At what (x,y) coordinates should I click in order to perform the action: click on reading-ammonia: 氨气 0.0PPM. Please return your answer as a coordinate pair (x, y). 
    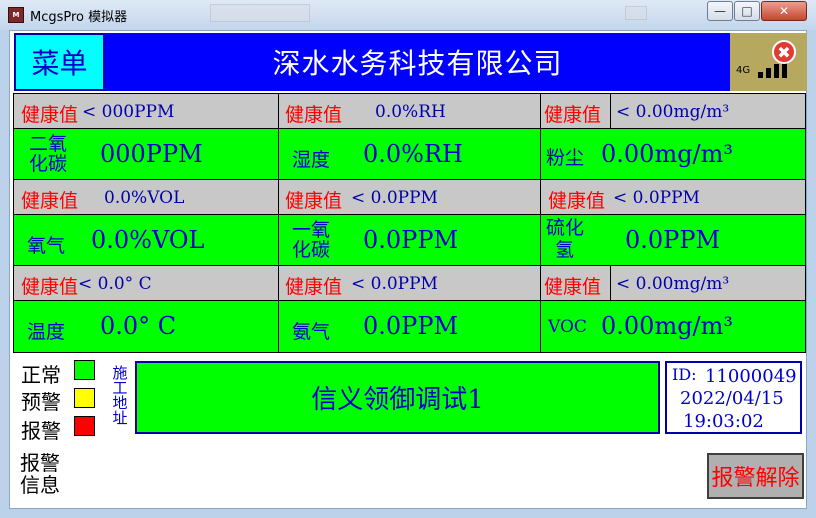
    Looking at the image, I should click on (409, 326).